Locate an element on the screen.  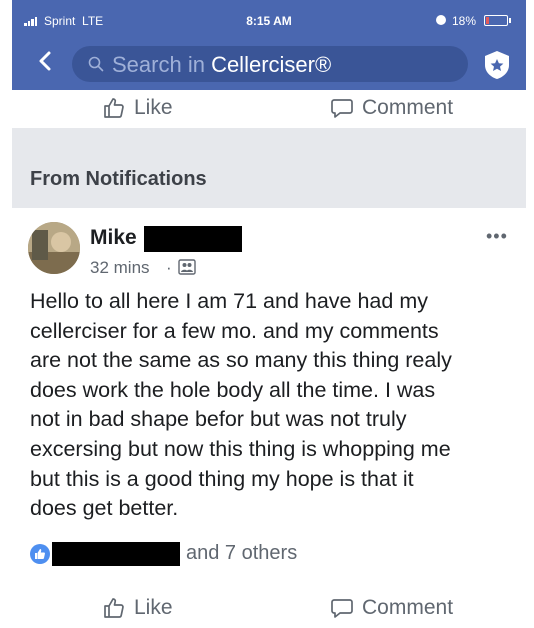
search-bar: Search in Cellerciser® is located at coordinates (270, 64).